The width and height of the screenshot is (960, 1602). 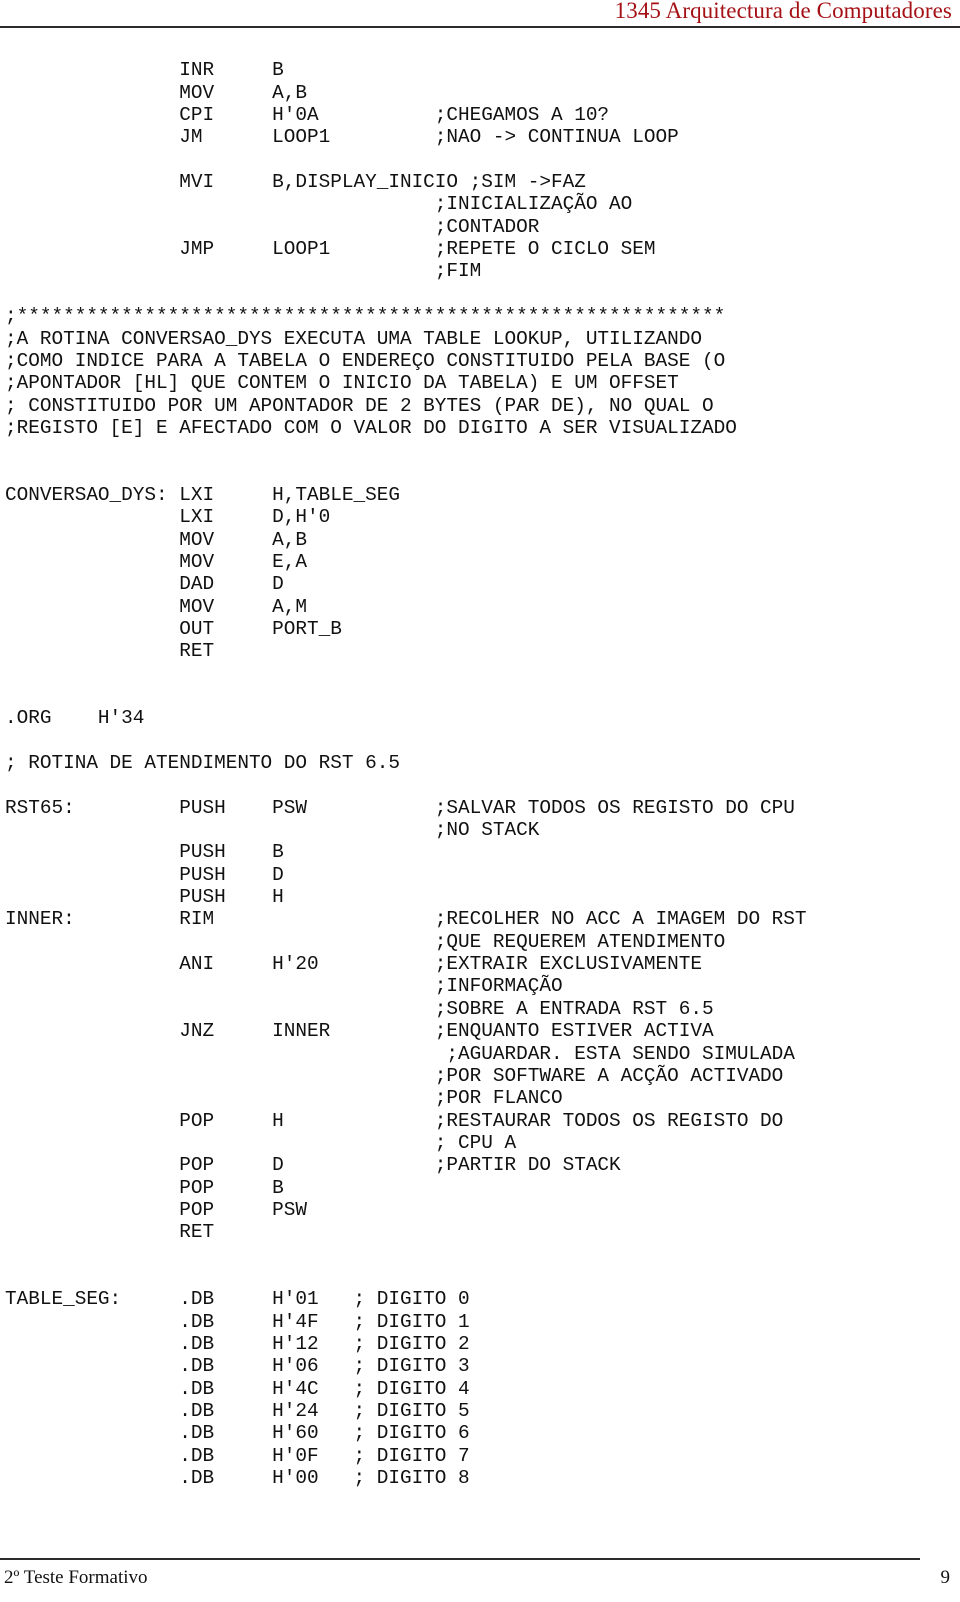 I want to click on code-line: ;CONTADOR, so click(x=272, y=226).